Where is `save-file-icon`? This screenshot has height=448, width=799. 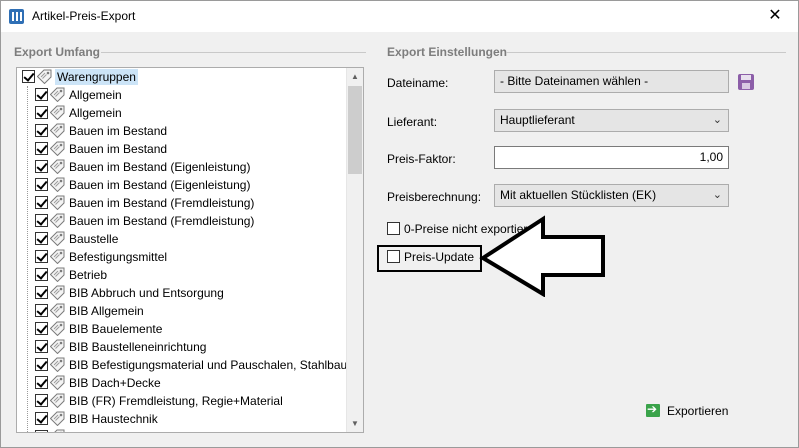 save-file-icon is located at coordinates (746, 82).